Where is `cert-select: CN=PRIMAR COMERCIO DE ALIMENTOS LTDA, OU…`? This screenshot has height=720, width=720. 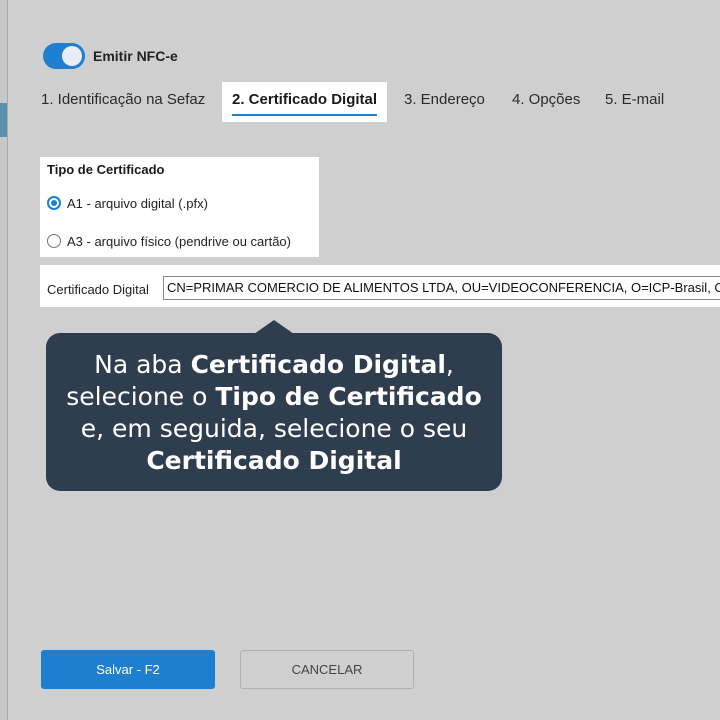 cert-select: CN=PRIMAR COMERCIO DE ALIMENTOS LTDA, OU… is located at coordinates (441, 288).